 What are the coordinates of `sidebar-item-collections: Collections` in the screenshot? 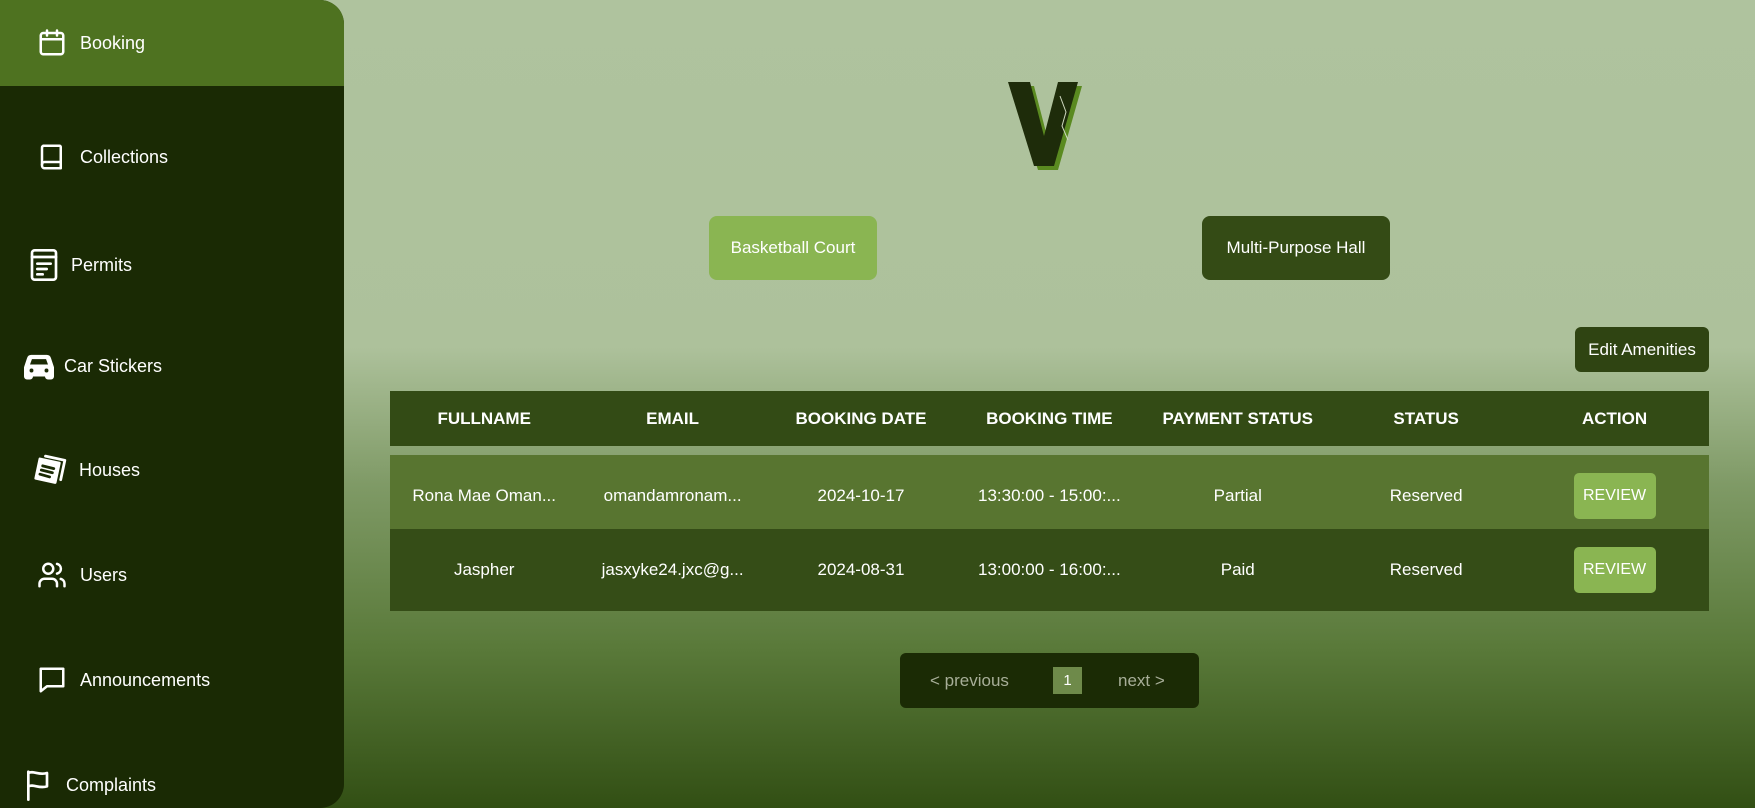 It's located at (172, 157).